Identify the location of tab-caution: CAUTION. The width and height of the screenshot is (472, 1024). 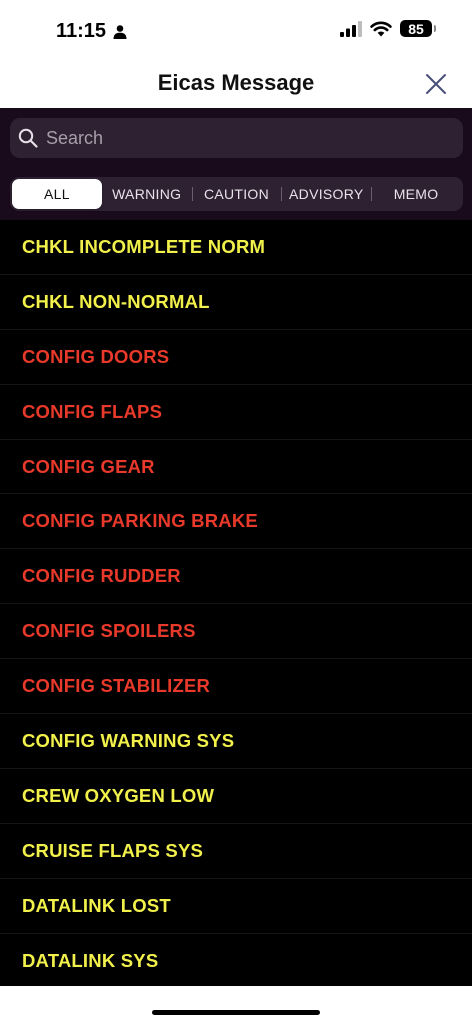
(236, 194).